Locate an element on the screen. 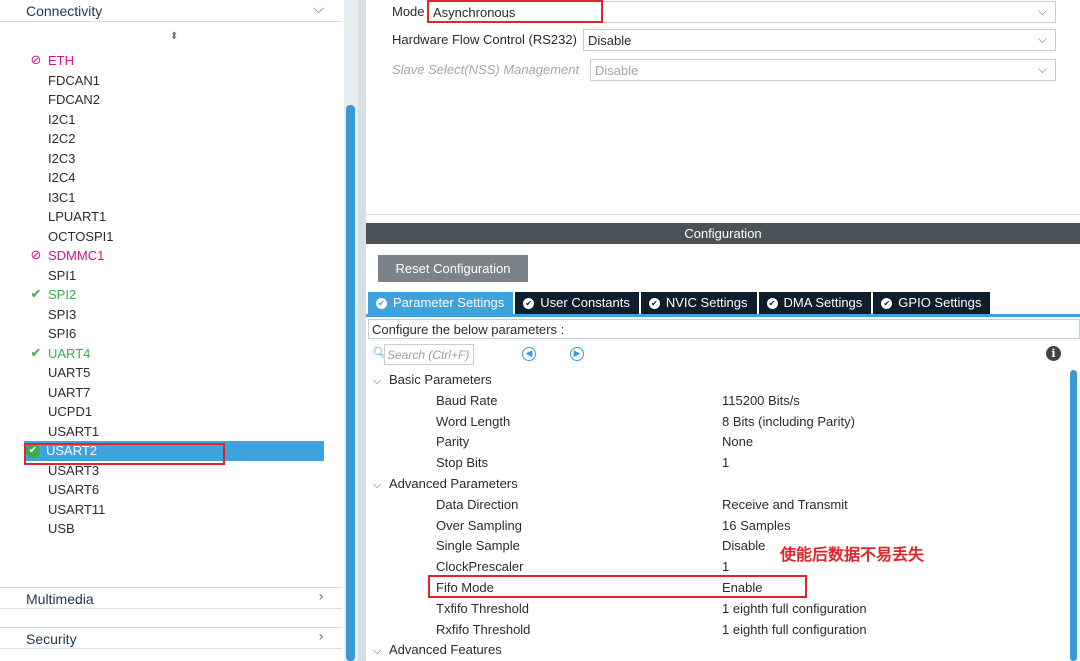 The image size is (1080, 661). param-value: 8 Bits (including Parity) is located at coordinates (788, 422).